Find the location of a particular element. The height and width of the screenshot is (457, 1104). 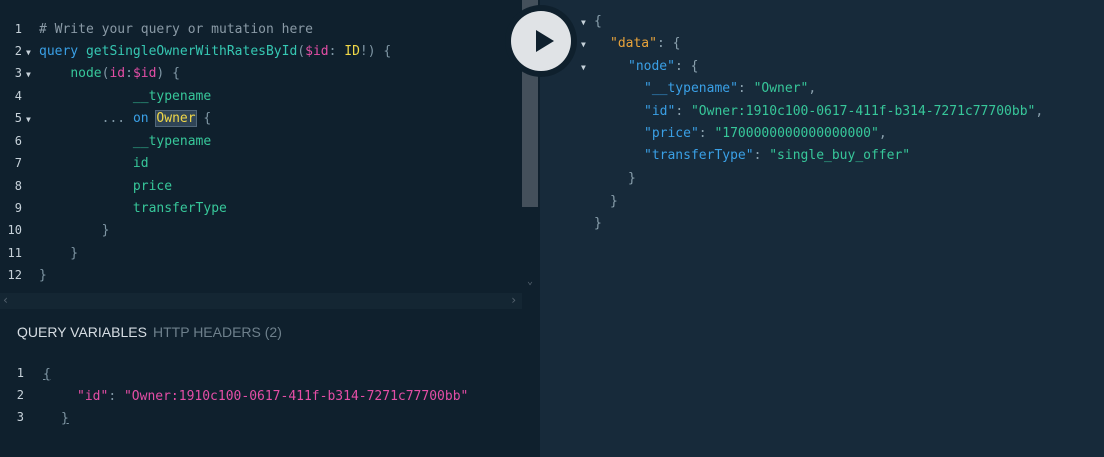

code-line: price is located at coordinates (152, 186).